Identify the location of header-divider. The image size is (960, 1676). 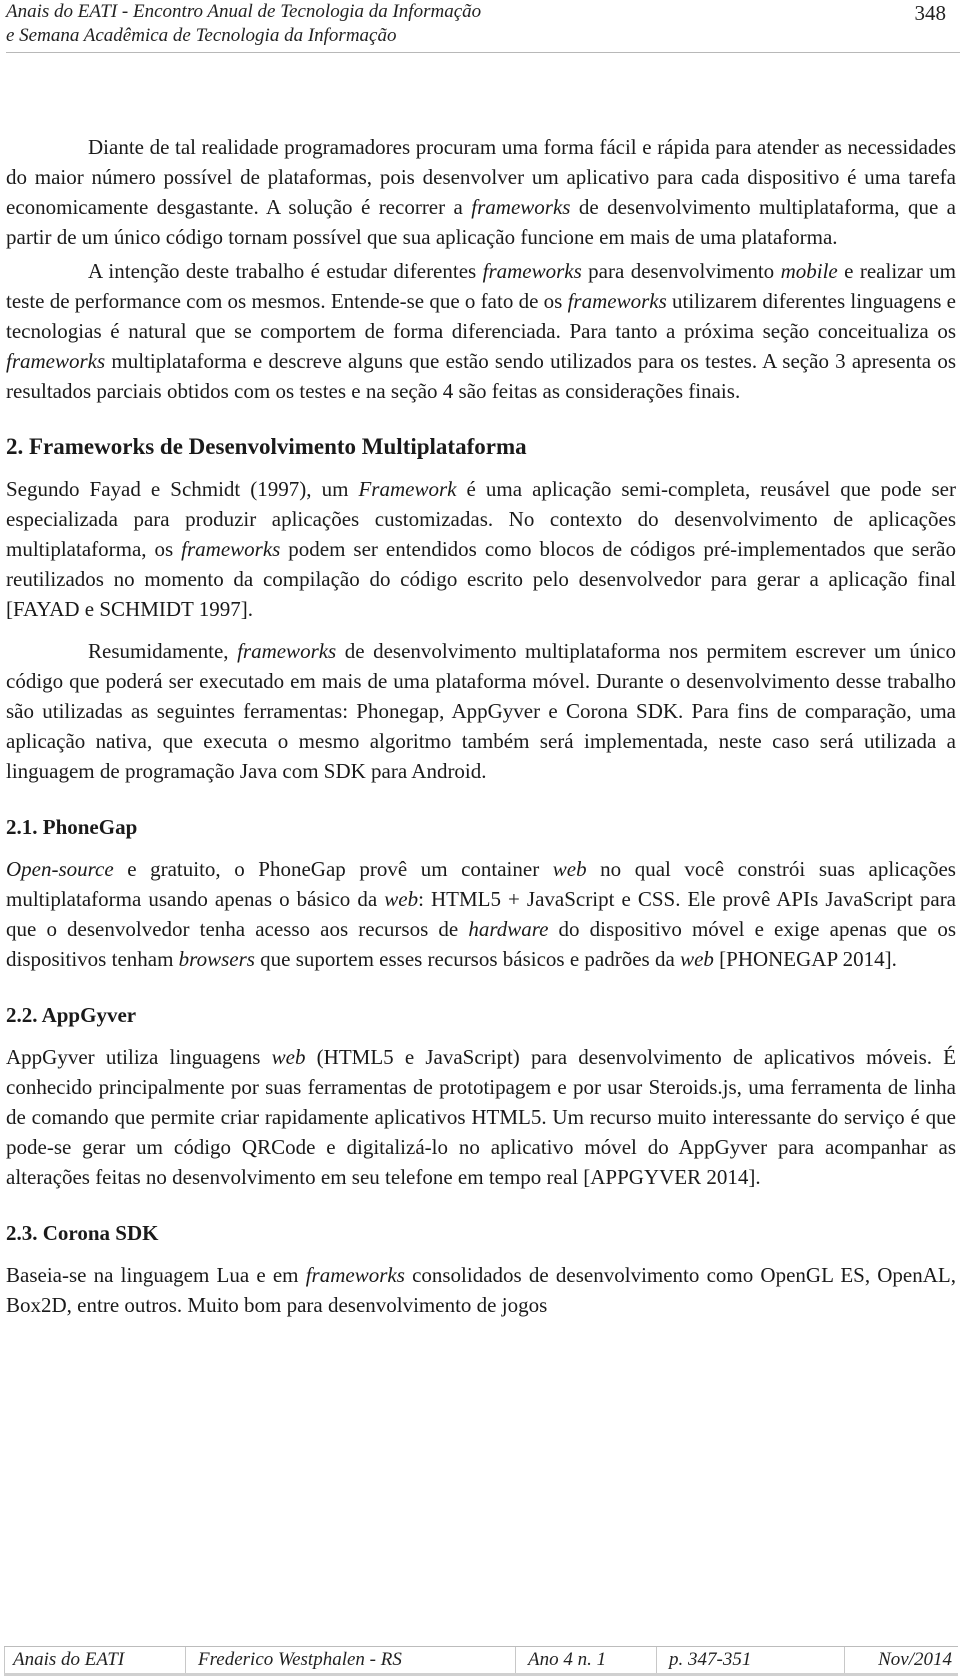
(483, 52).